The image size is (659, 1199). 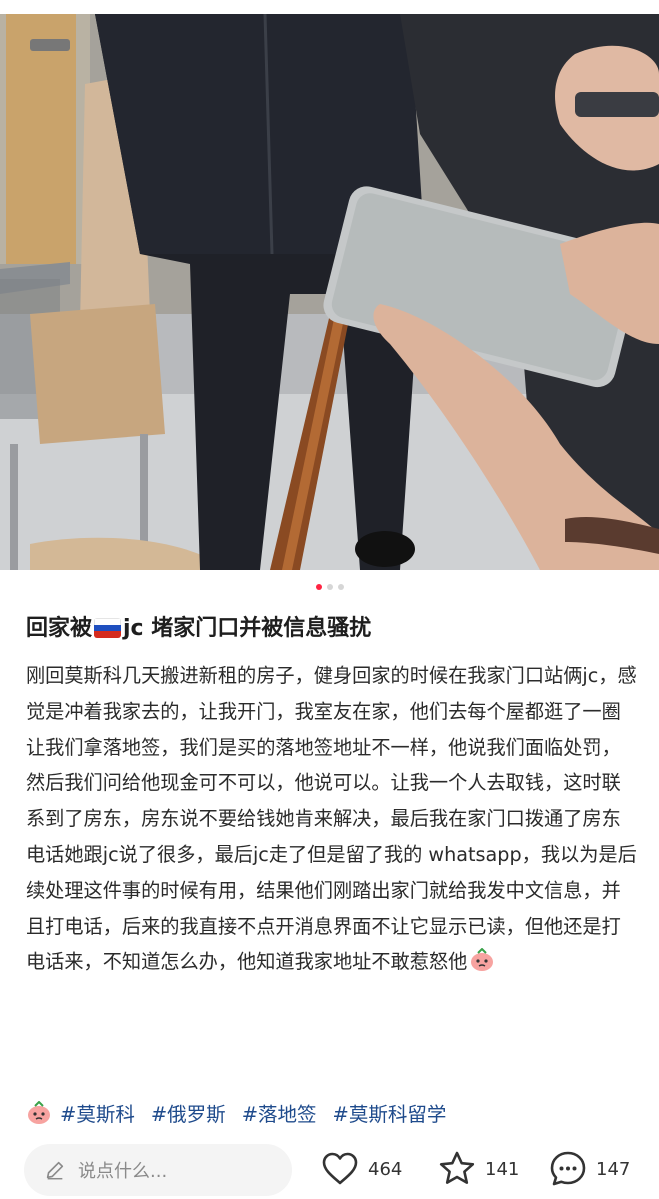 I want to click on star-icon, so click(x=457, y=1167).